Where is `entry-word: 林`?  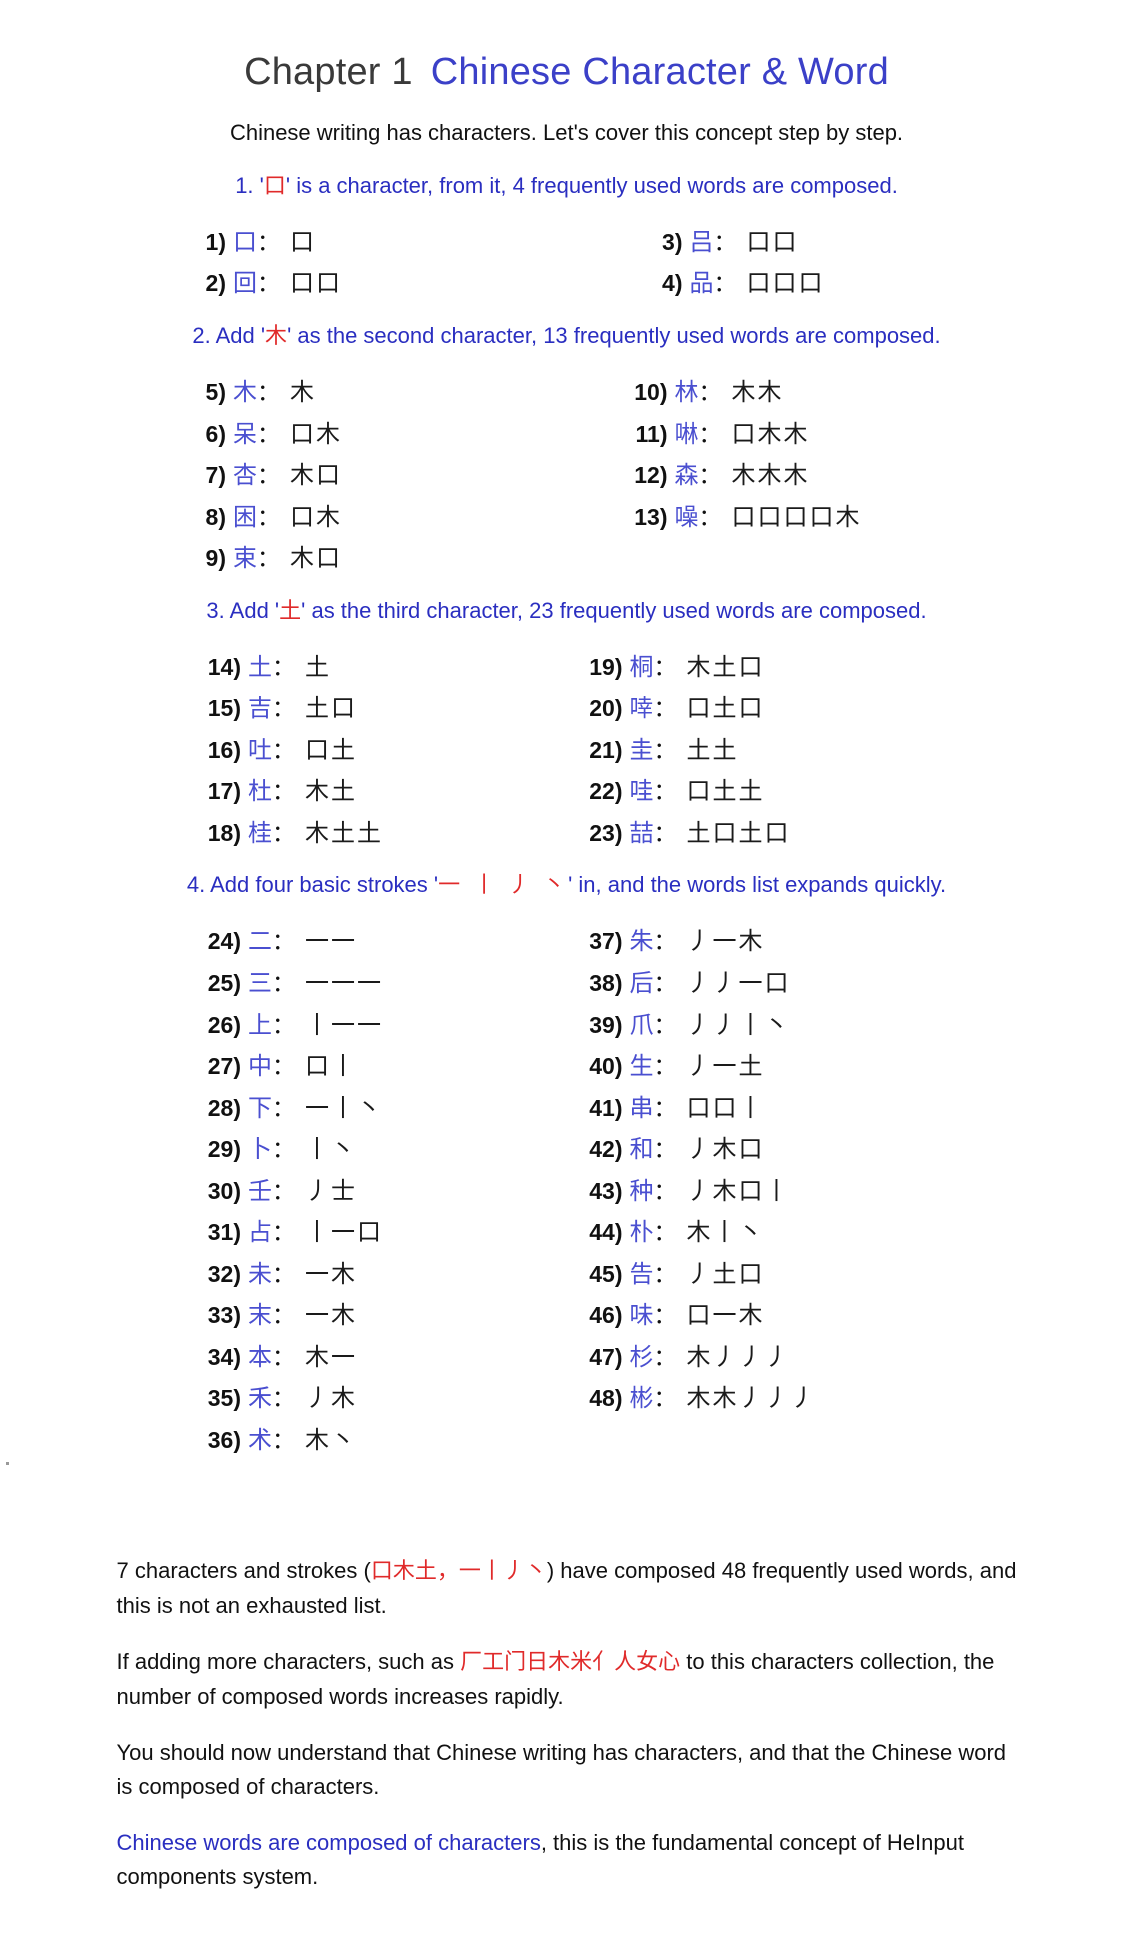
entry-word: 林 is located at coordinates (687, 392).